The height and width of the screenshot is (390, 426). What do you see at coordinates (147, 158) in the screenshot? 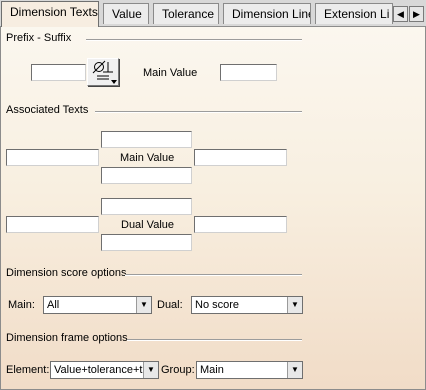
I see `associated-main-value-label: Main Value` at bounding box center [147, 158].